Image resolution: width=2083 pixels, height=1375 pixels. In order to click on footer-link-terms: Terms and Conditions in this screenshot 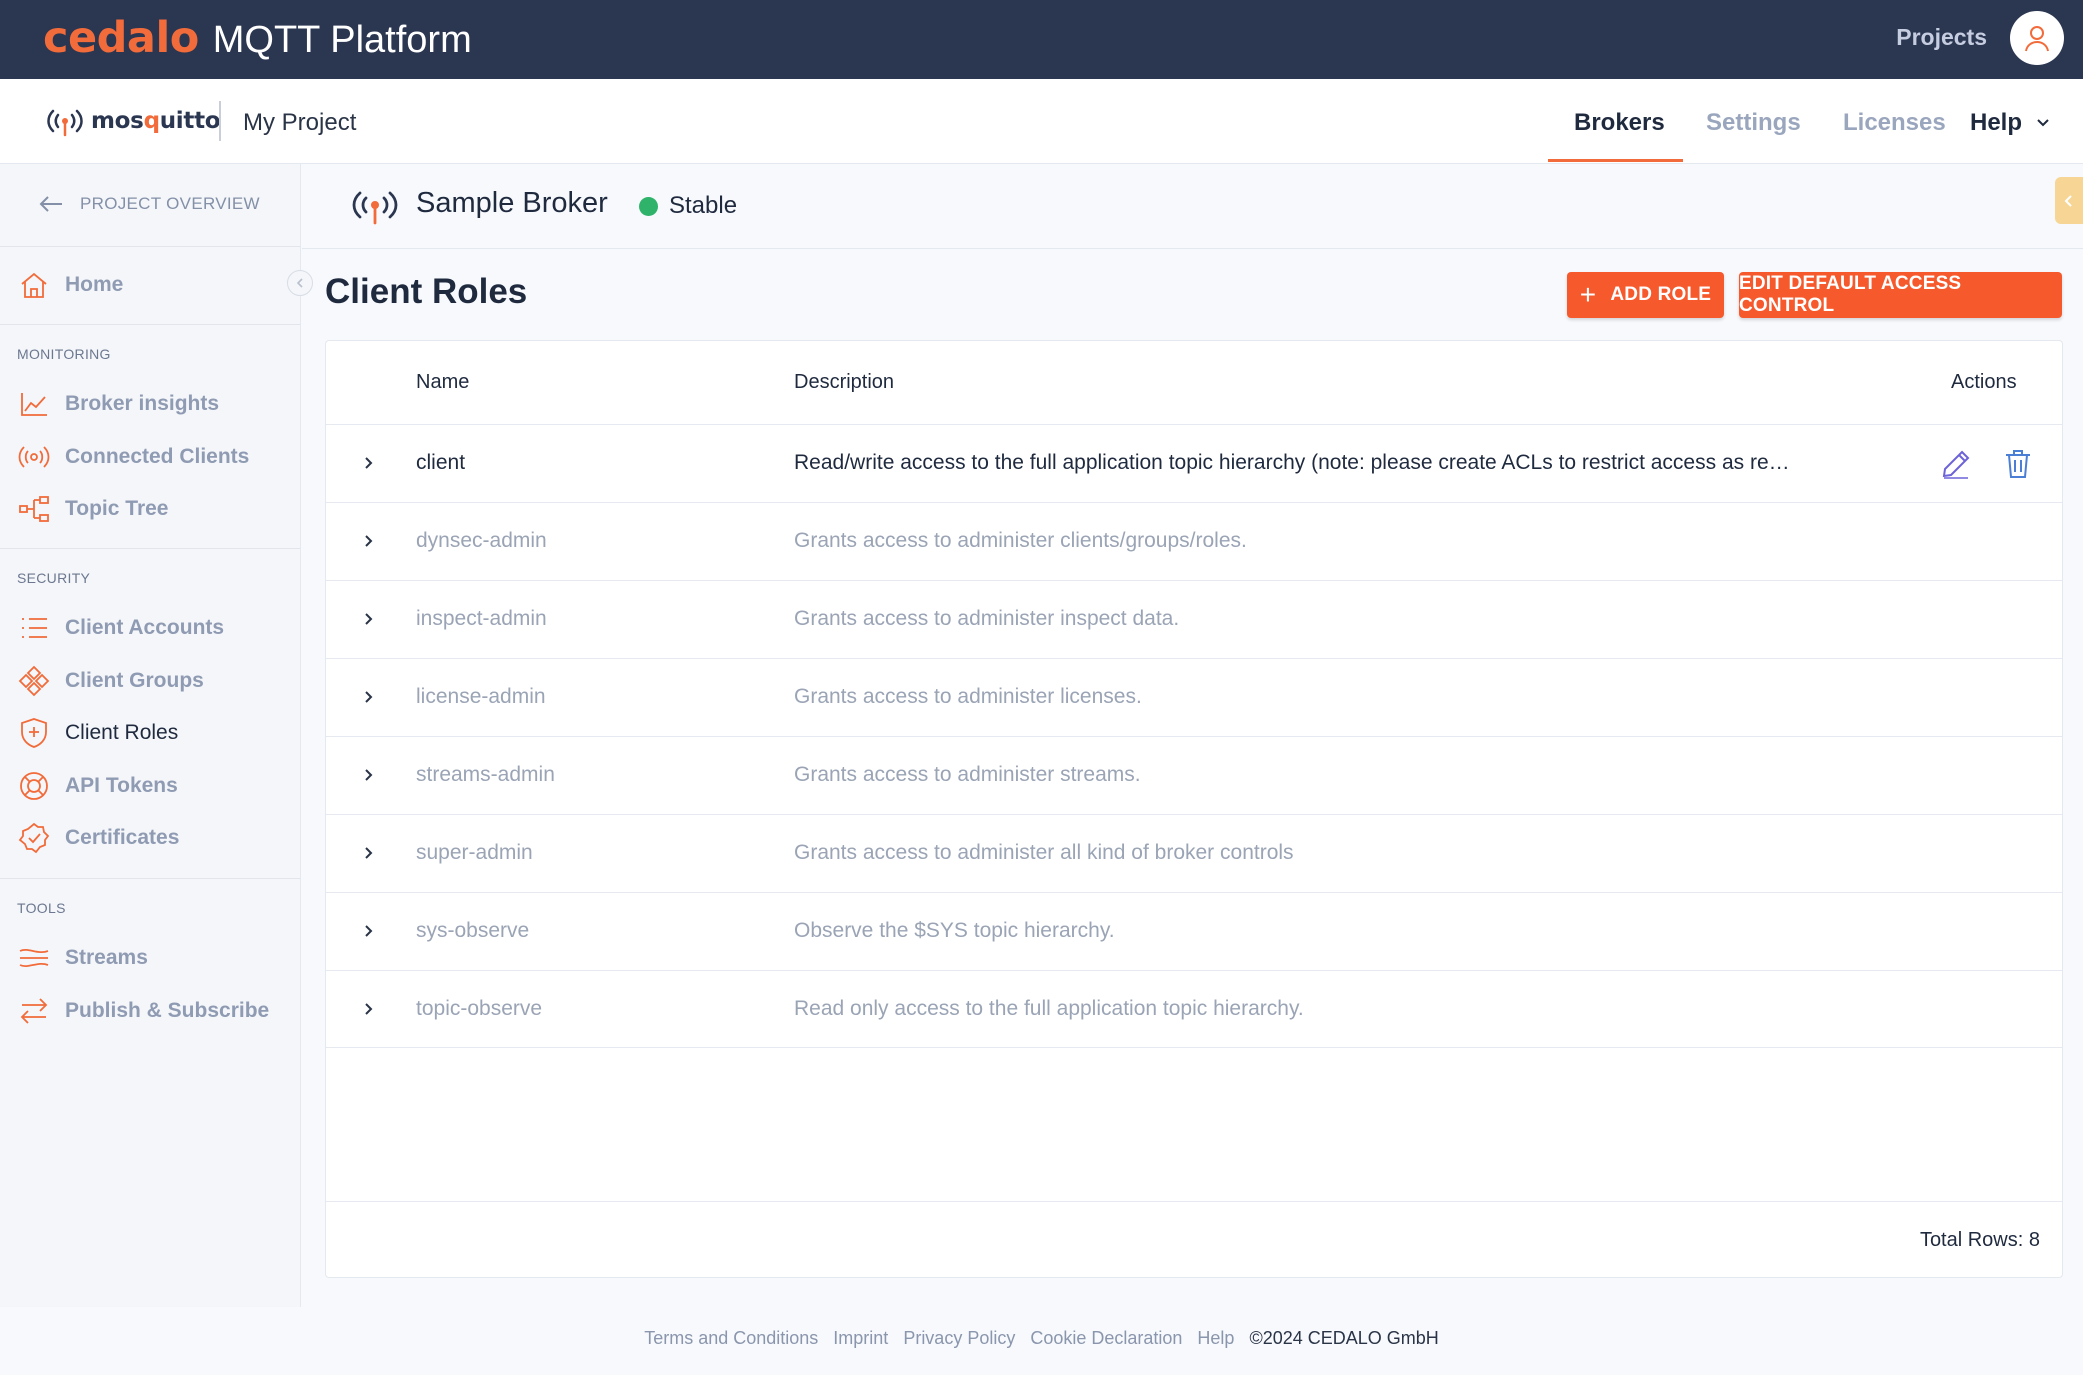, I will do `click(731, 1338)`.